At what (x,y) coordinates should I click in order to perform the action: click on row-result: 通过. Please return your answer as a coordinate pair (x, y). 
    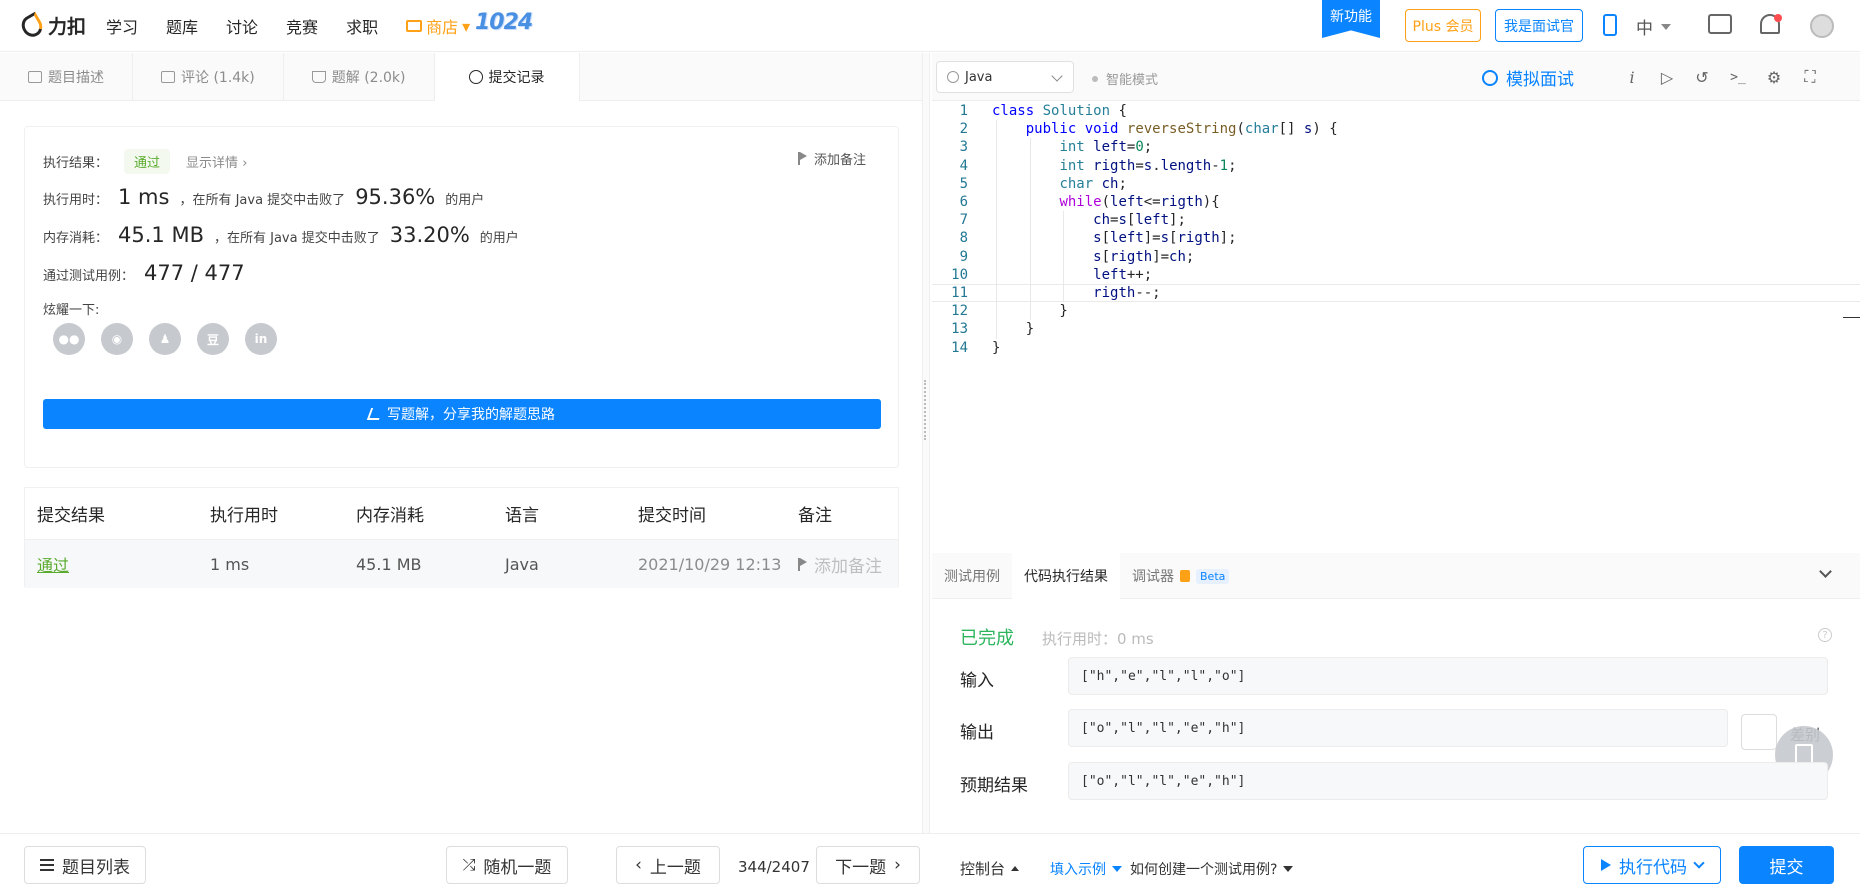
    Looking at the image, I should click on (53, 564).